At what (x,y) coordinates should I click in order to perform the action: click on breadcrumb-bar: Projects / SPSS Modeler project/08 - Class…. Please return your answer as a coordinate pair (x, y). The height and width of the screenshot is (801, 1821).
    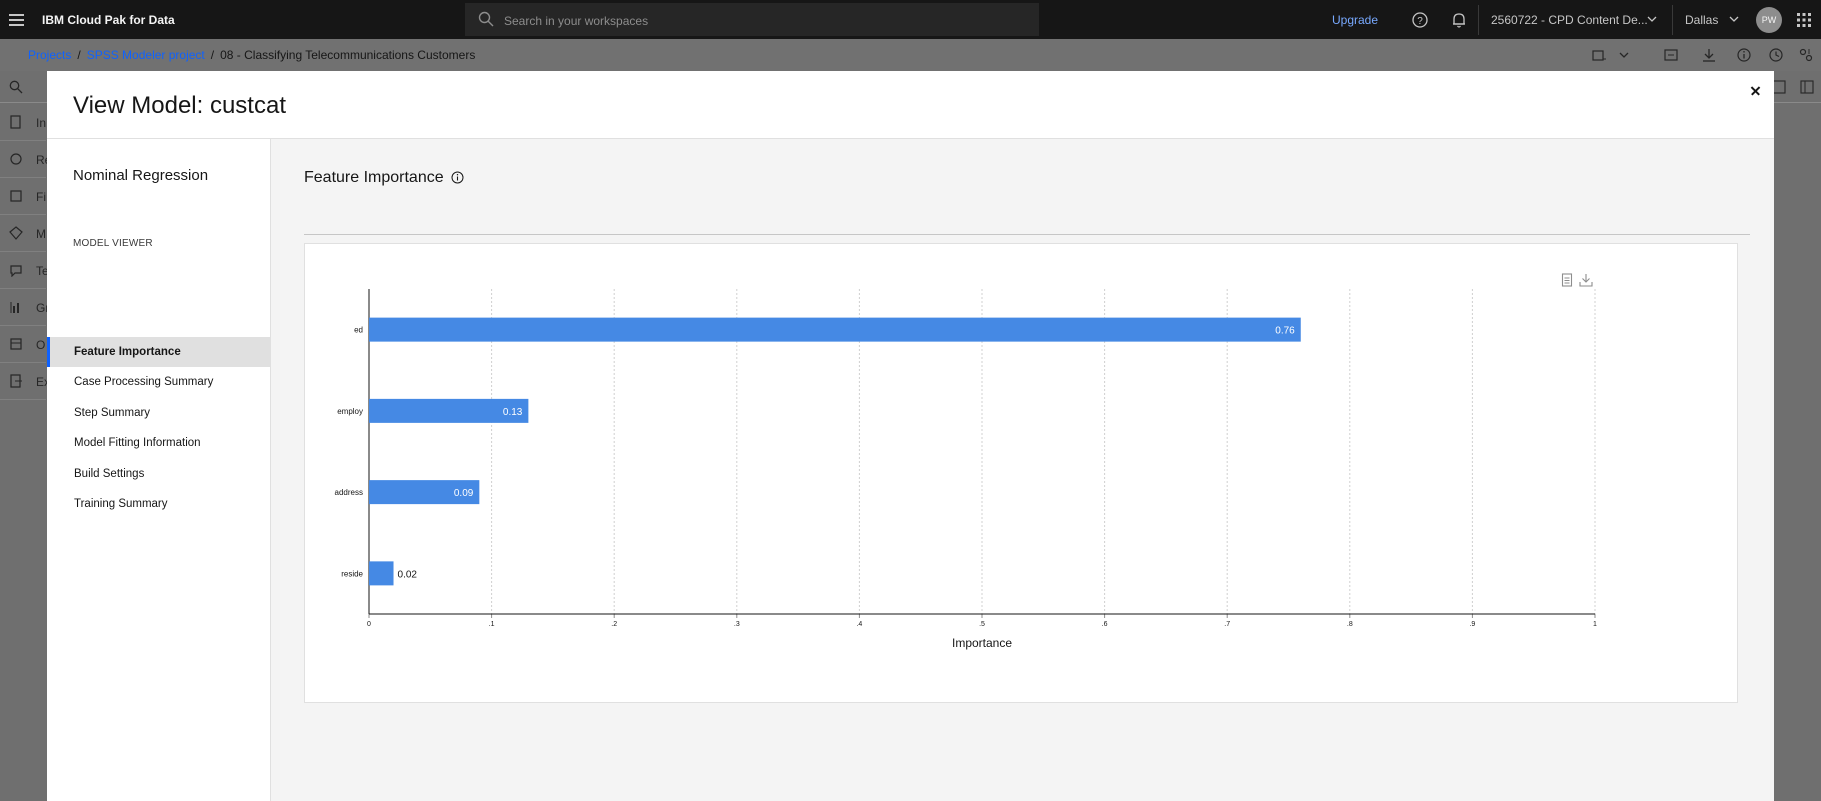
    Looking at the image, I should click on (910, 55).